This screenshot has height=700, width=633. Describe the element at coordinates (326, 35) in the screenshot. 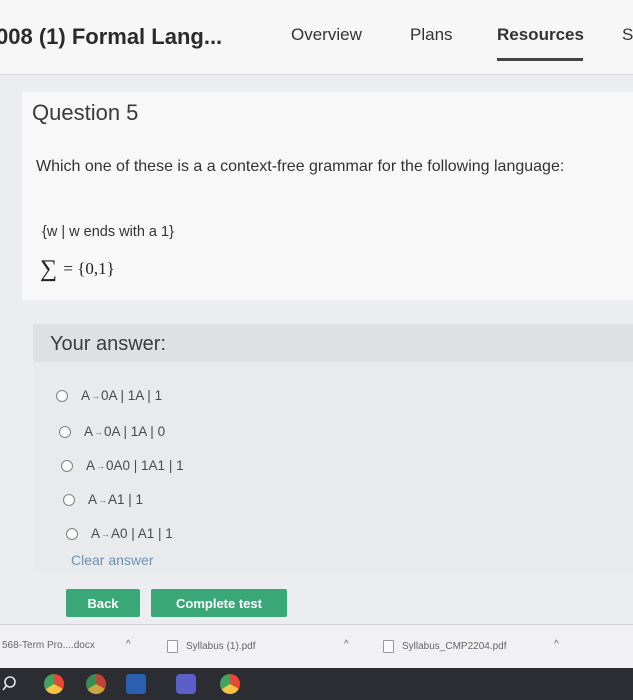

I see `tab-overview: Overview` at that location.